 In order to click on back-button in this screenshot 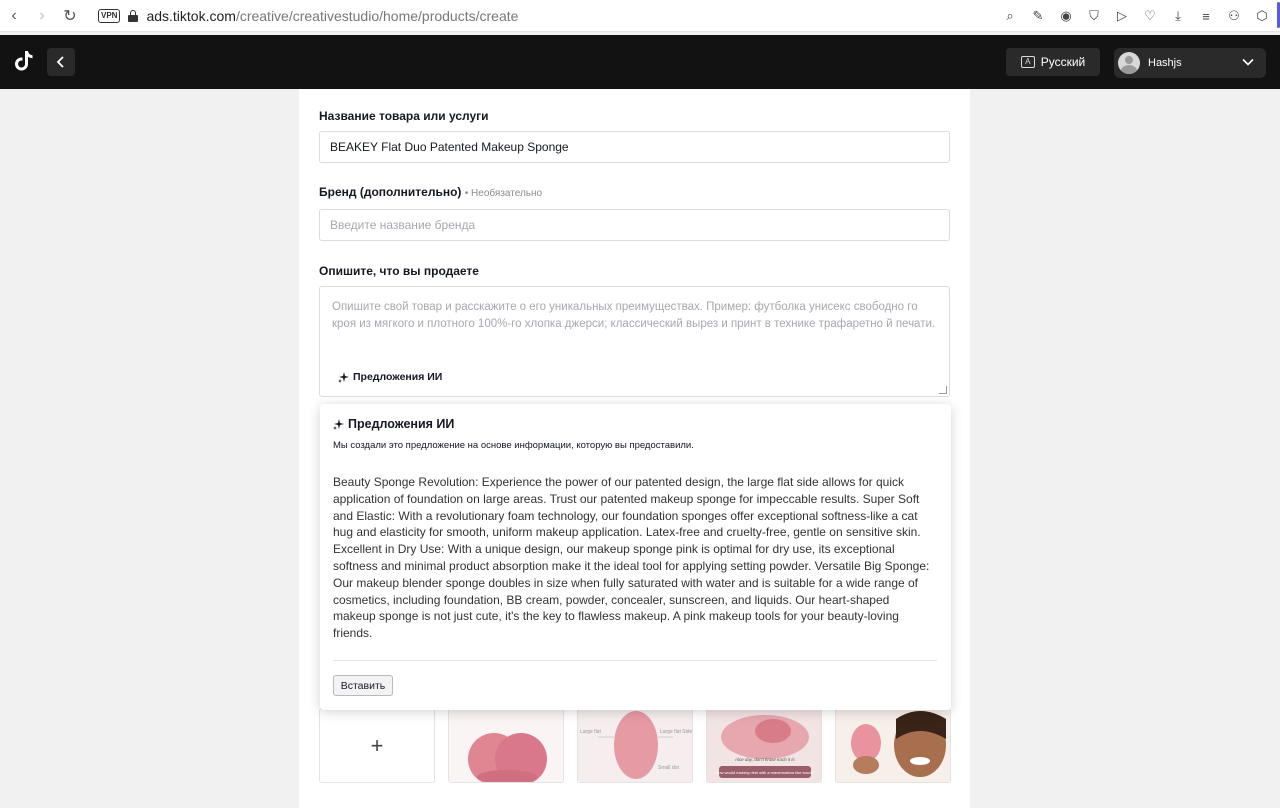, I will do `click(61, 62)`.